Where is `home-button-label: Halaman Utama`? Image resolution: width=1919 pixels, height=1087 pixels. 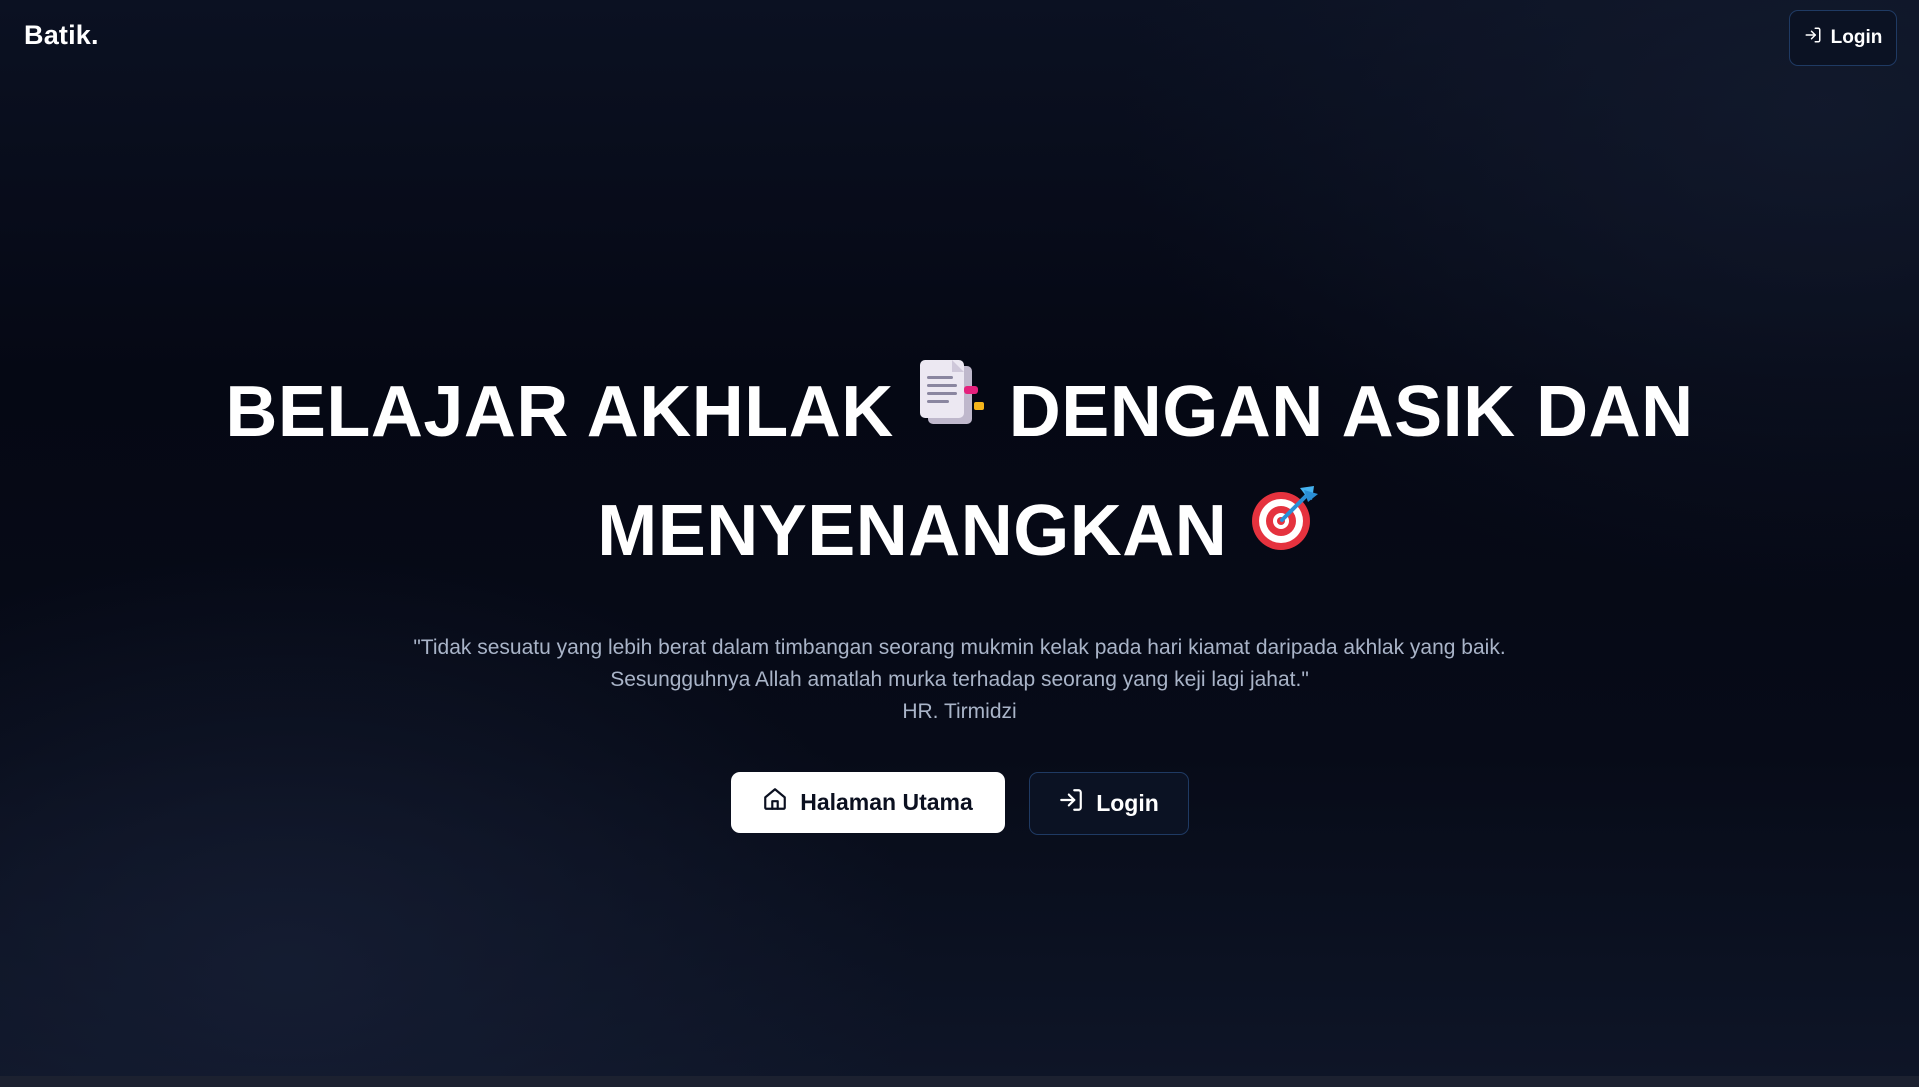
home-button-label: Halaman Utama is located at coordinates (886, 801).